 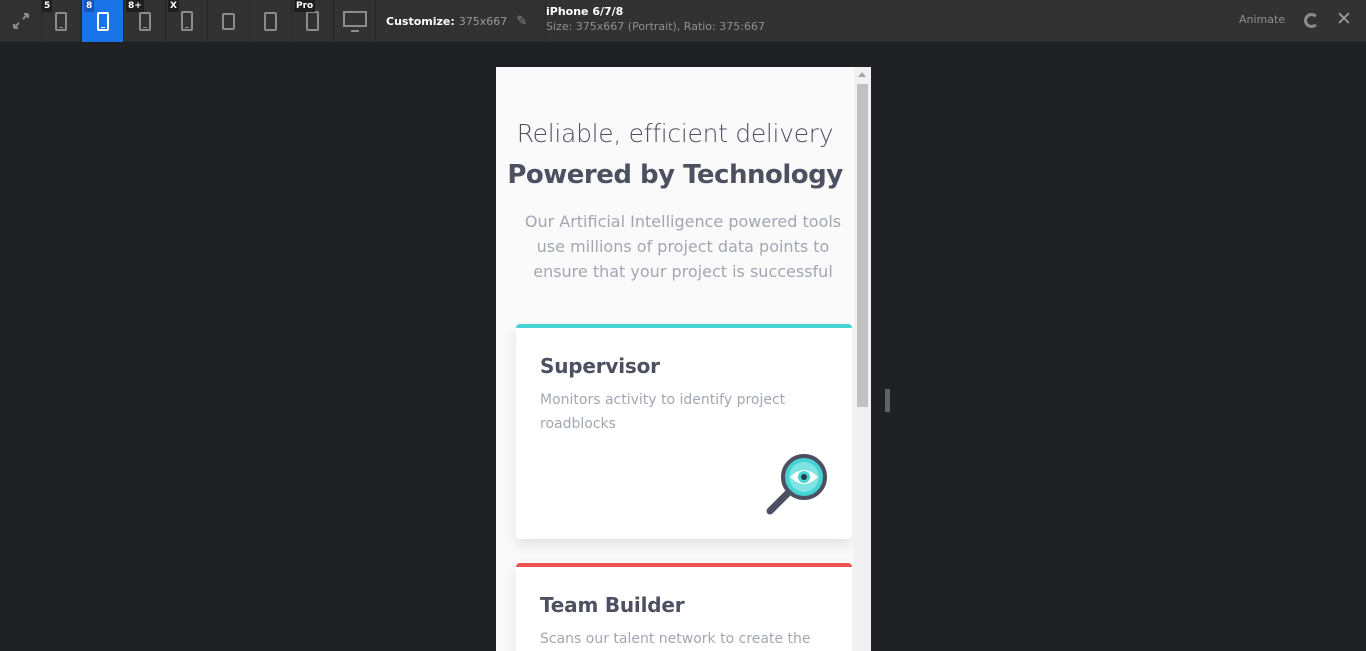 What do you see at coordinates (675, 133) in the screenshot?
I see `hero-heading-light: Reliable, efficient delivery` at bounding box center [675, 133].